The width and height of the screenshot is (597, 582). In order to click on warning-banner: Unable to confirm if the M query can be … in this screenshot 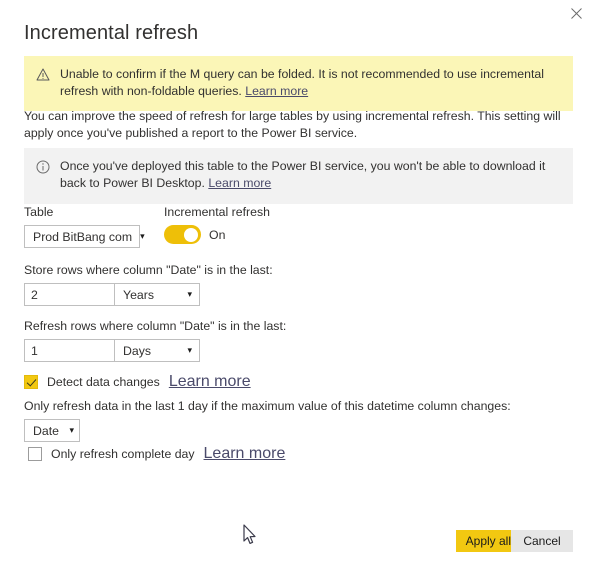, I will do `click(298, 83)`.